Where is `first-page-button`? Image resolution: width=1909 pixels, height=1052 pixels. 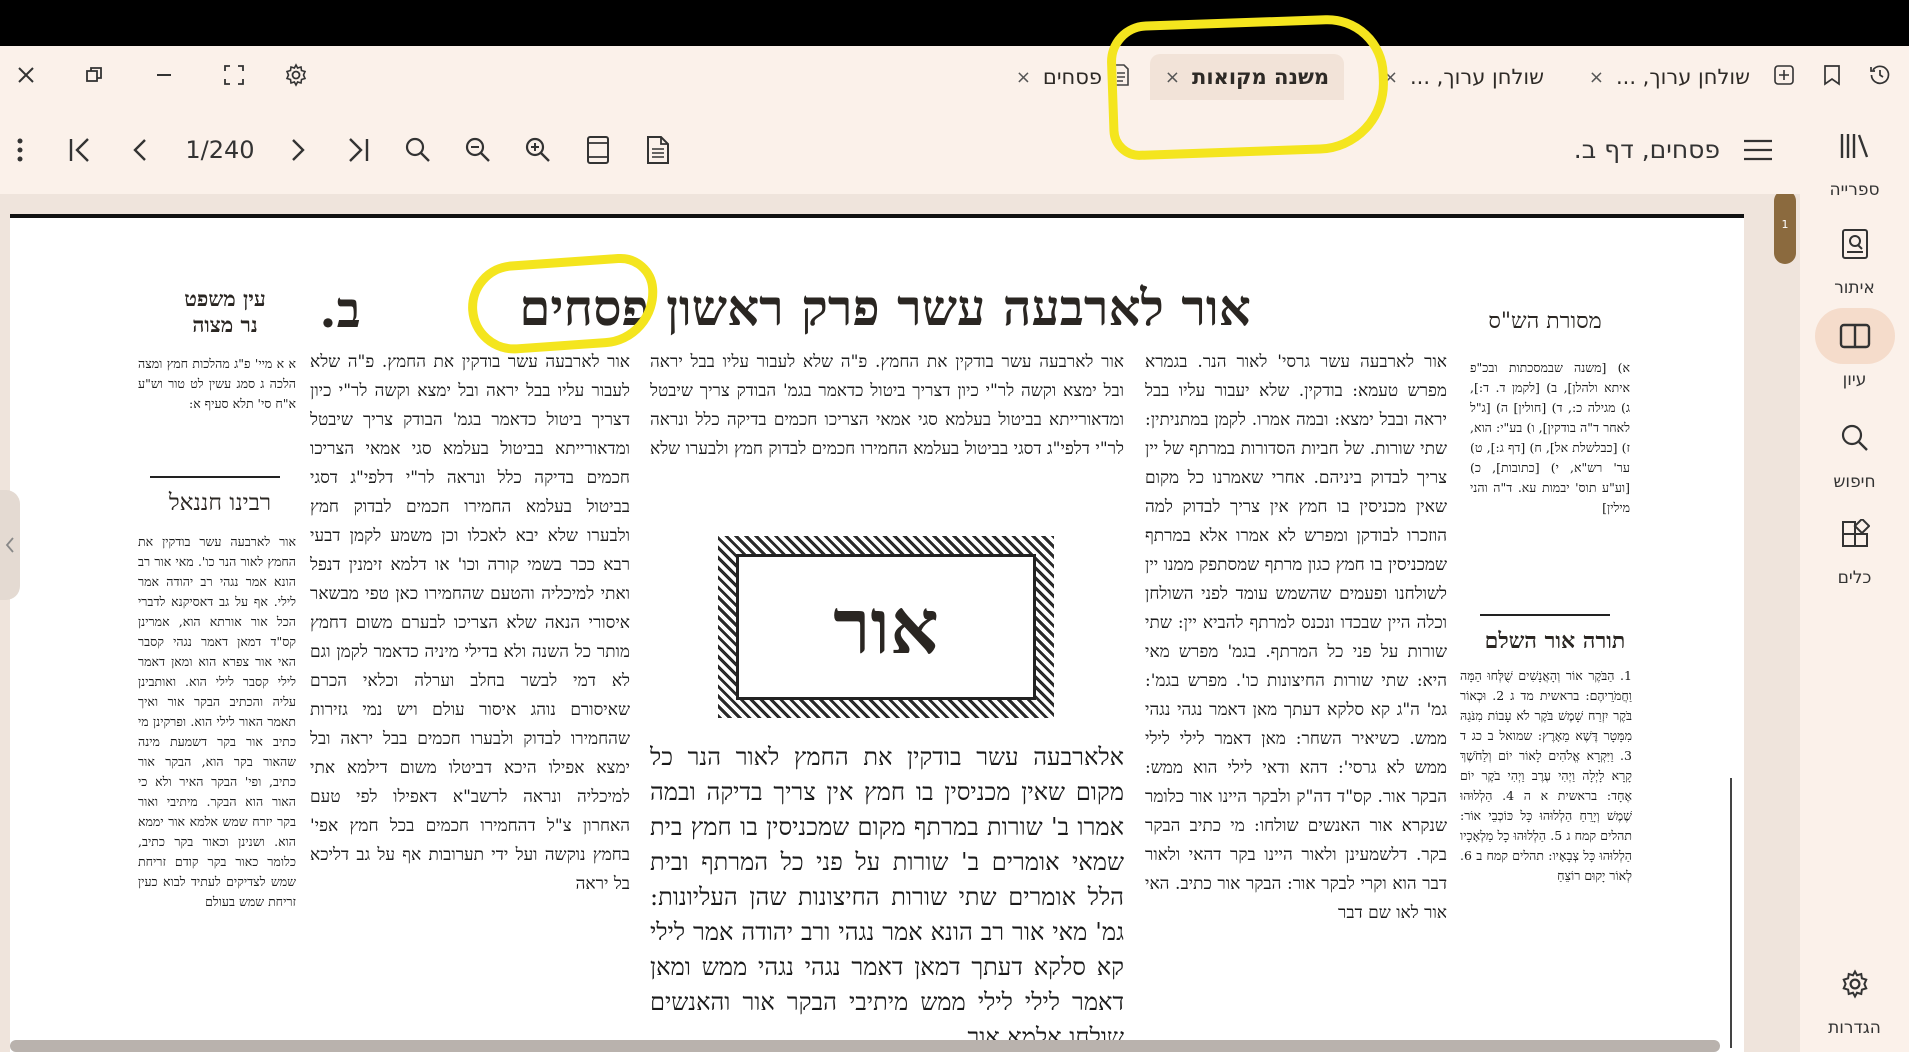 first-page-button is located at coordinates (80, 150).